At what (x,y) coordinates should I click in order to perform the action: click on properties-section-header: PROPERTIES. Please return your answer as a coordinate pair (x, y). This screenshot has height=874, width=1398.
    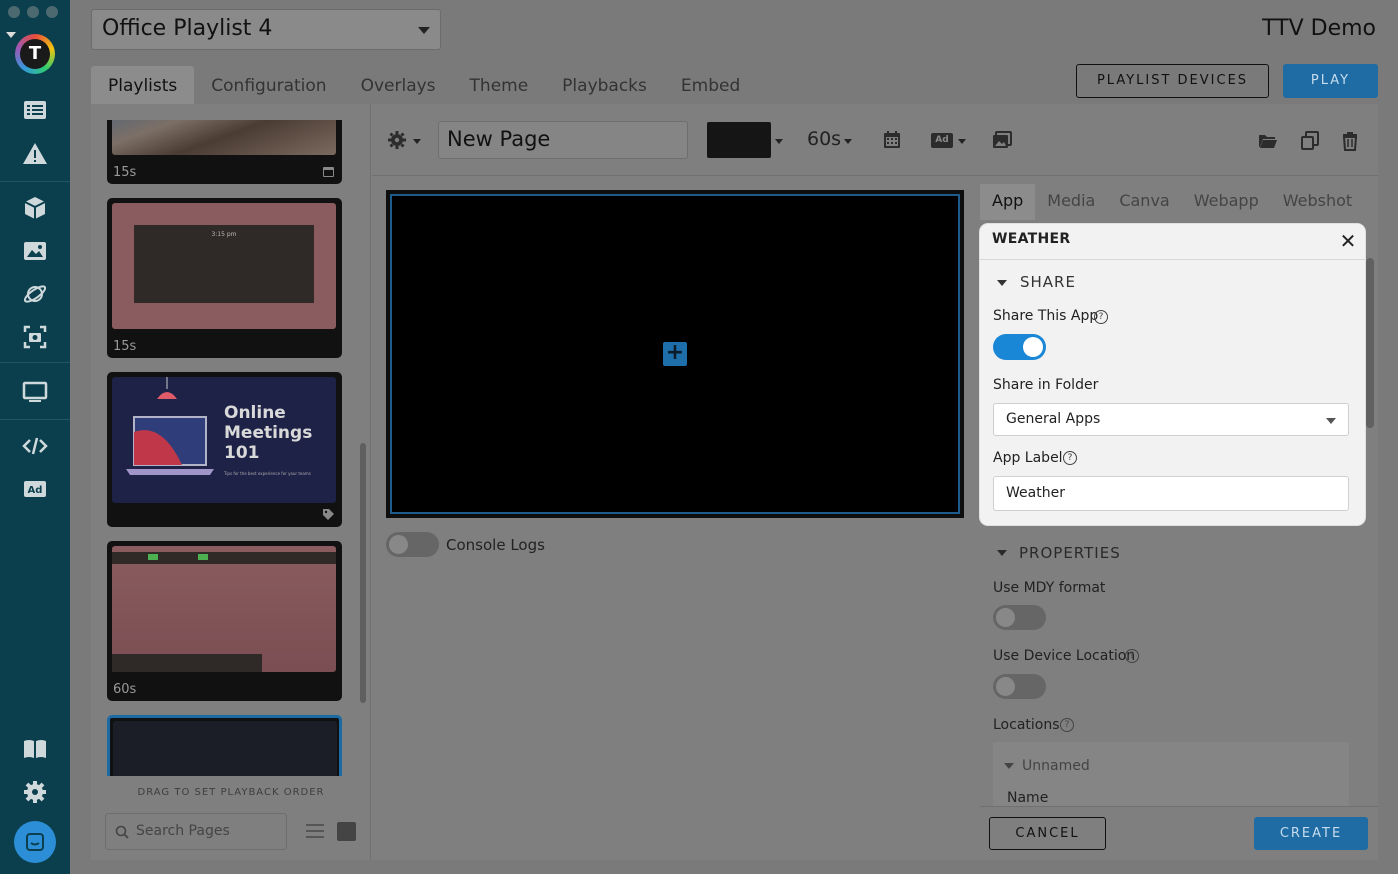
    Looking at the image, I should click on (1070, 553).